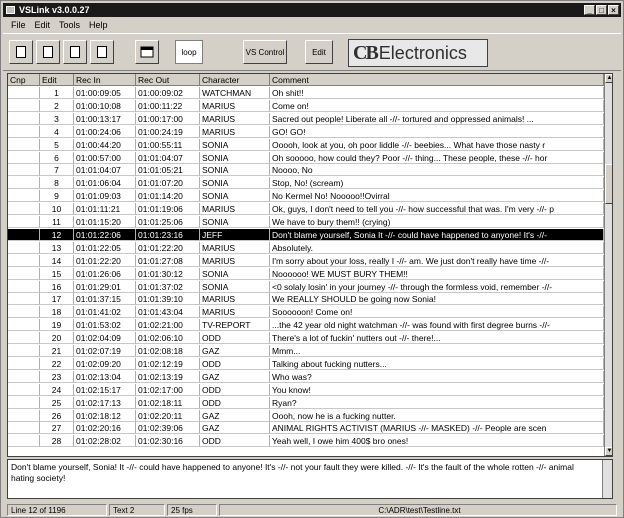  What do you see at coordinates (168, 118) in the screenshot?
I see `rec-out-cell: 01:00:17:00` at bounding box center [168, 118].